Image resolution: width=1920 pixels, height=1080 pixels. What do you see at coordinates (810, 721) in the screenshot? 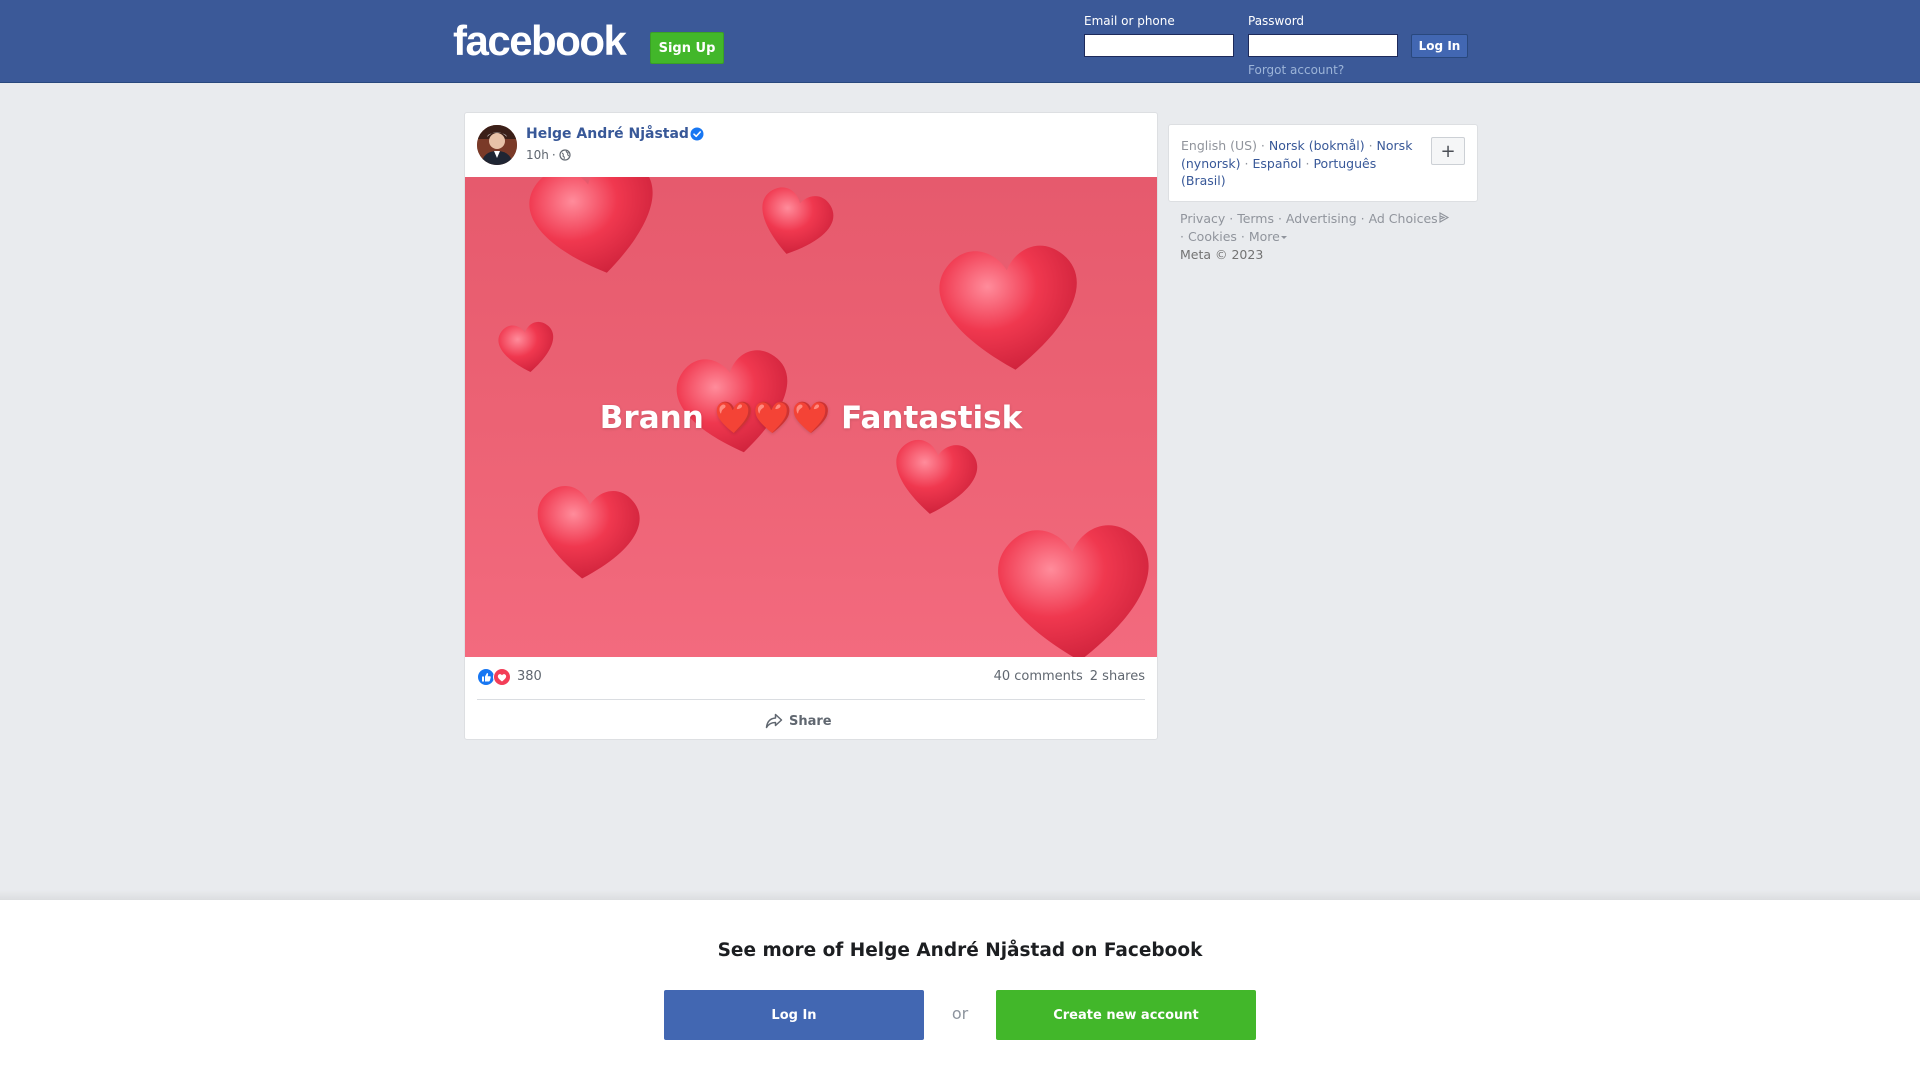
I see `share-label: Share` at bounding box center [810, 721].